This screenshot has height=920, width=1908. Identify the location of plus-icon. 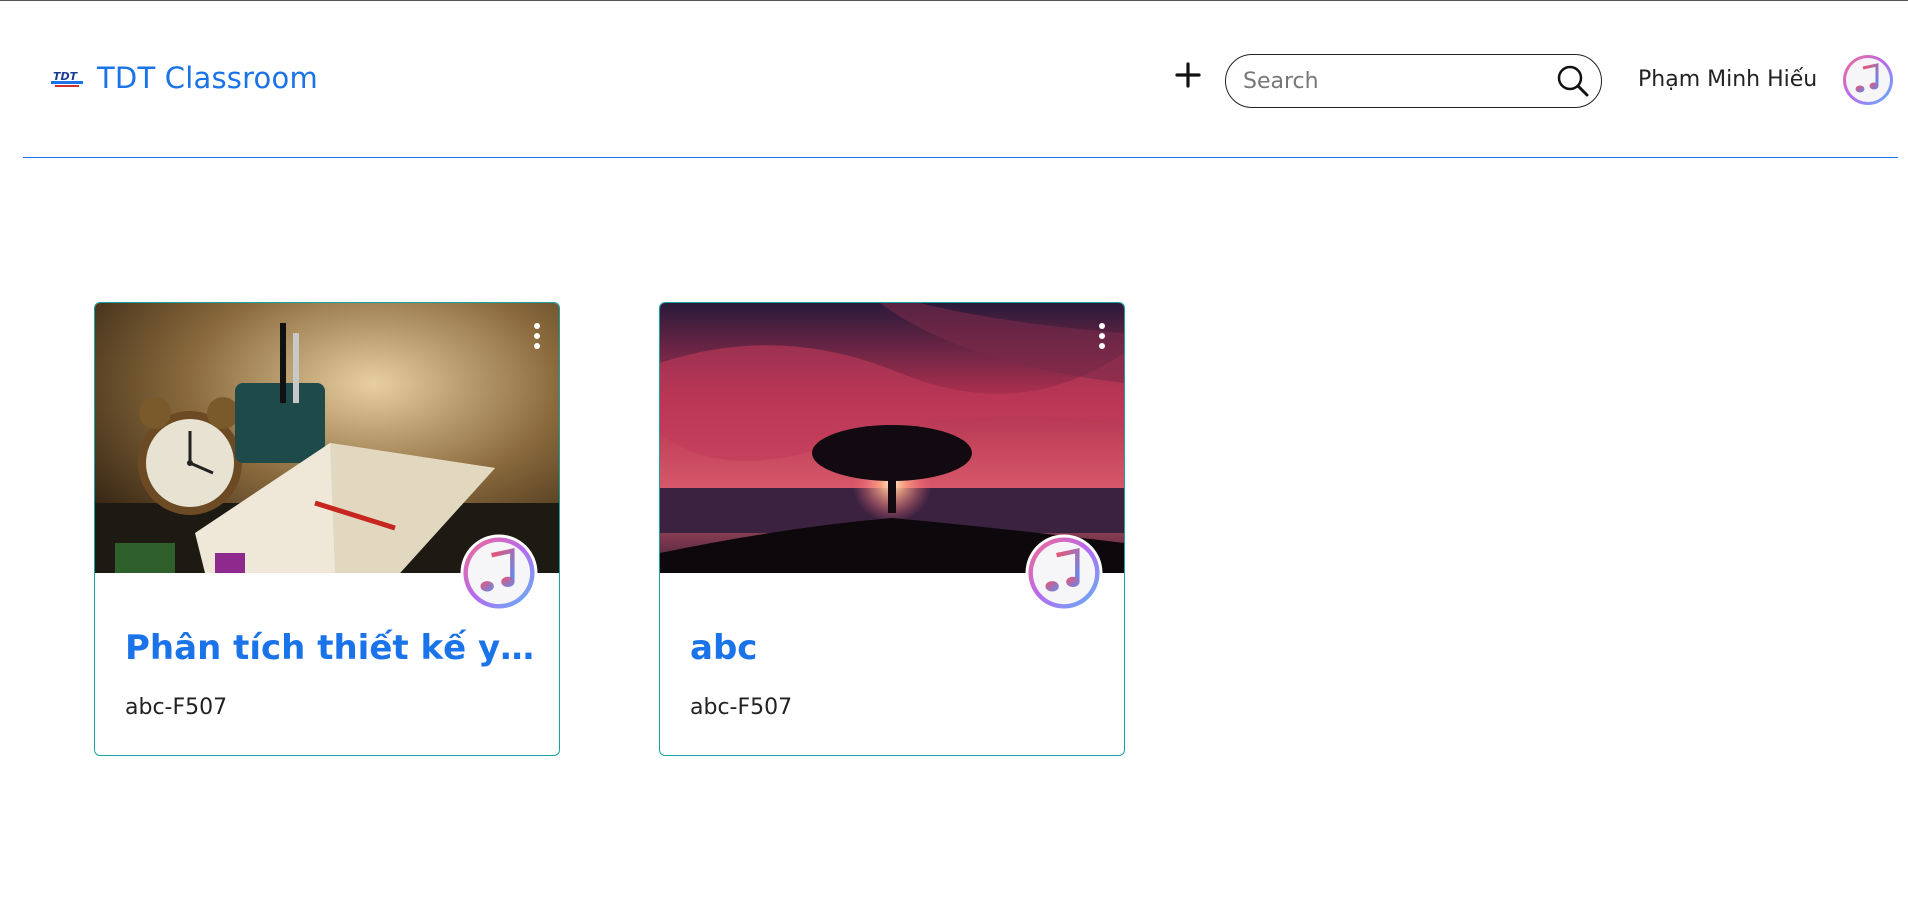
(1188, 75).